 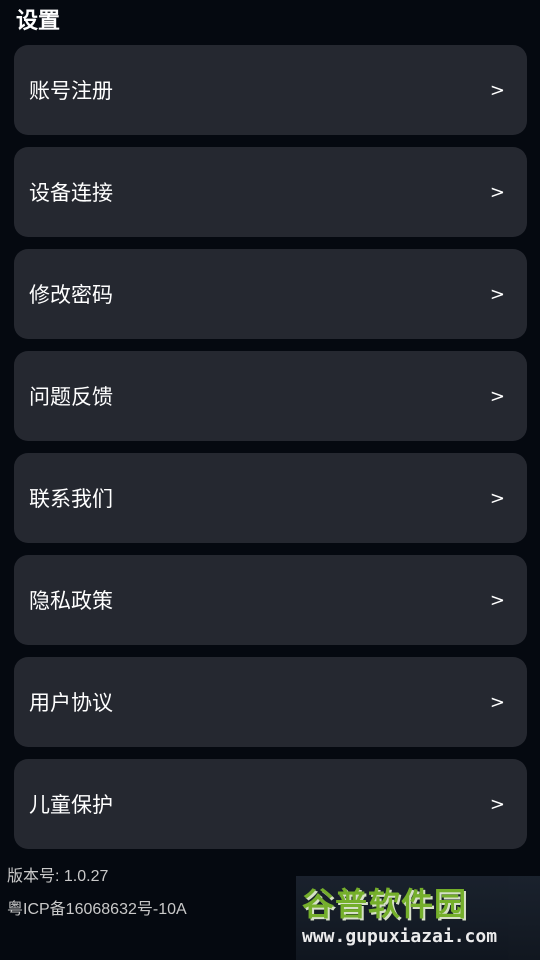 What do you see at coordinates (71, 805) in the screenshot?
I see `menu-item-label: 儿童保护` at bounding box center [71, 805].